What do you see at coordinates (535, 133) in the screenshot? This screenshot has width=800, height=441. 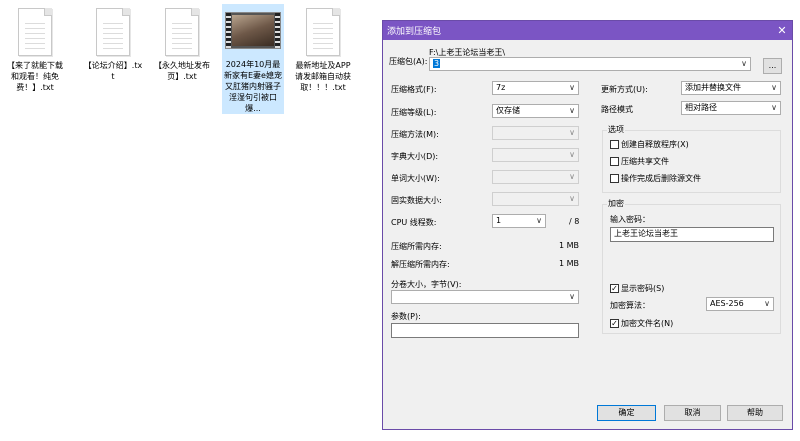 I see `method-select: ∨` at bounding box center [535, 133].